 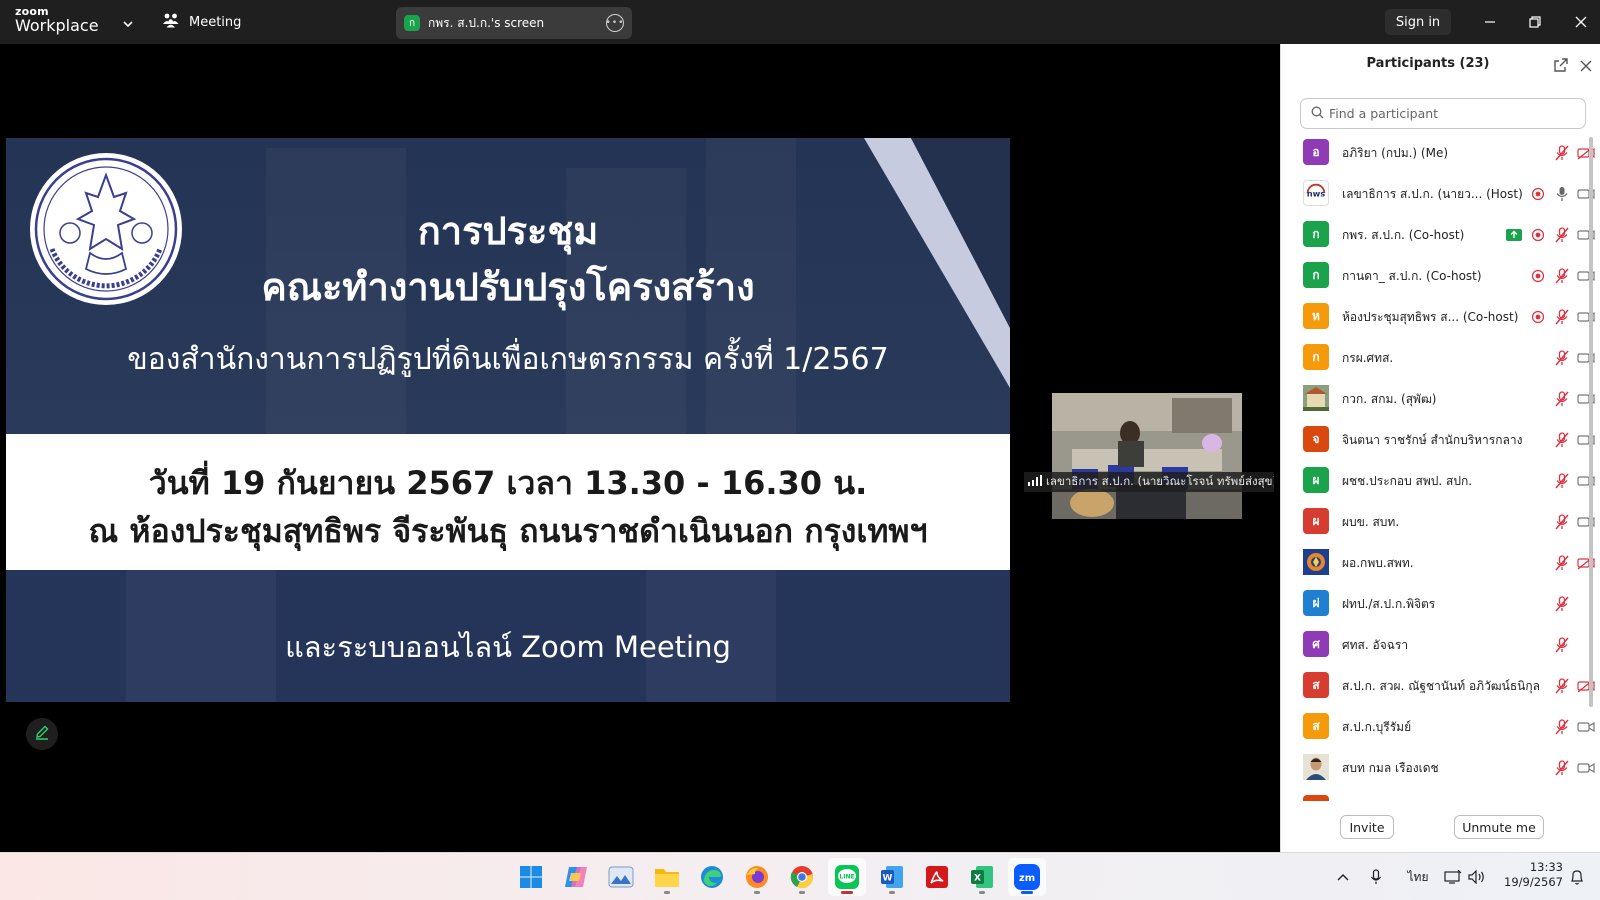 What do you see at coordinates (1528, 875) in the screenshot?
I see `taskbar-clock: 13:33 19/9/2567` at bounding box center [1528, 875].